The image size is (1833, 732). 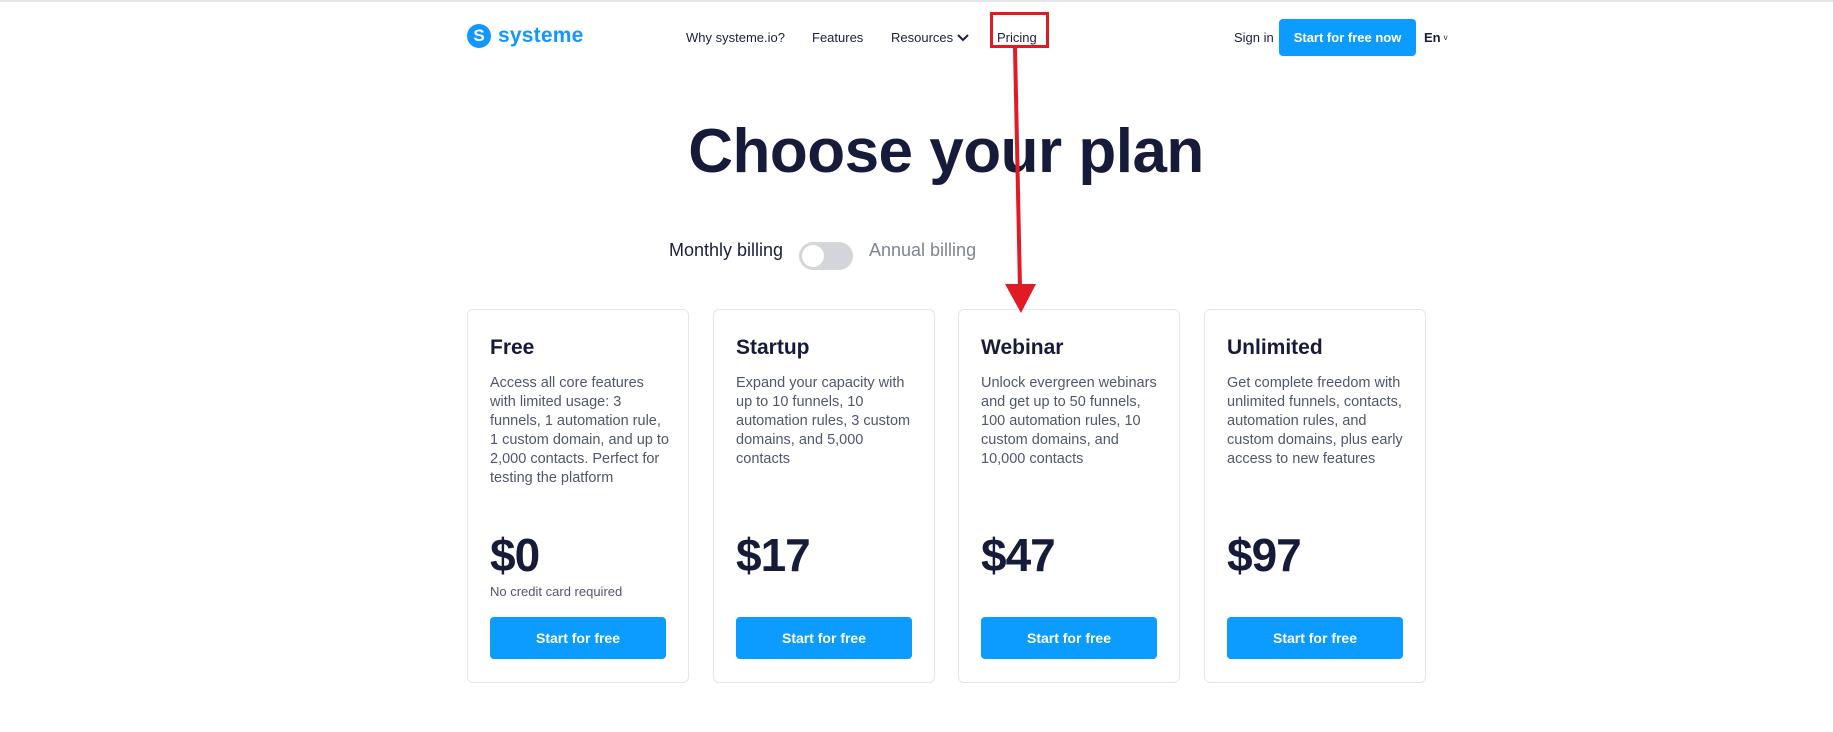 I want to click on annual-billing-label: Annual billing, so click(x=923, y=250).